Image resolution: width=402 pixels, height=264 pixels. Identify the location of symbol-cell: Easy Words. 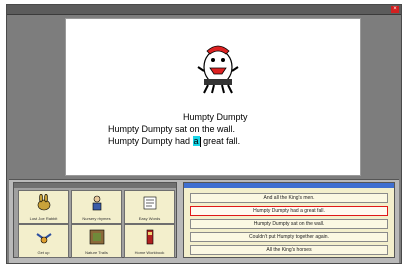
(149, 207).